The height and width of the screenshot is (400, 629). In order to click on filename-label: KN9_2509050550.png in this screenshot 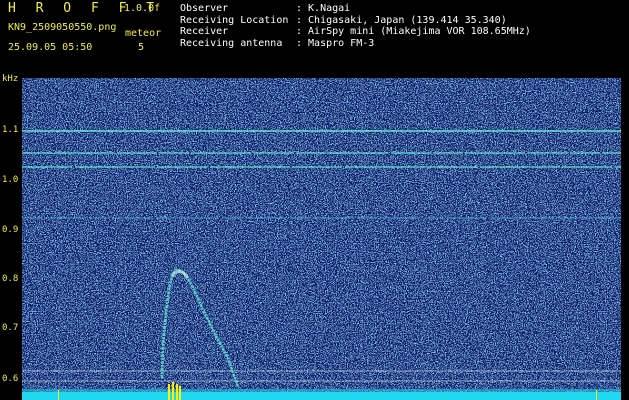, I will do `click(62, 27)`.